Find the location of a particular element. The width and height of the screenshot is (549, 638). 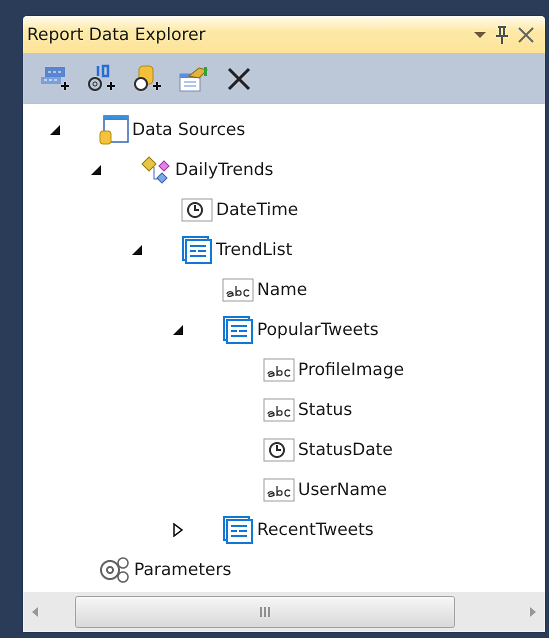

tree-item-label: PopularTweets is located at coordinates (318, 330).